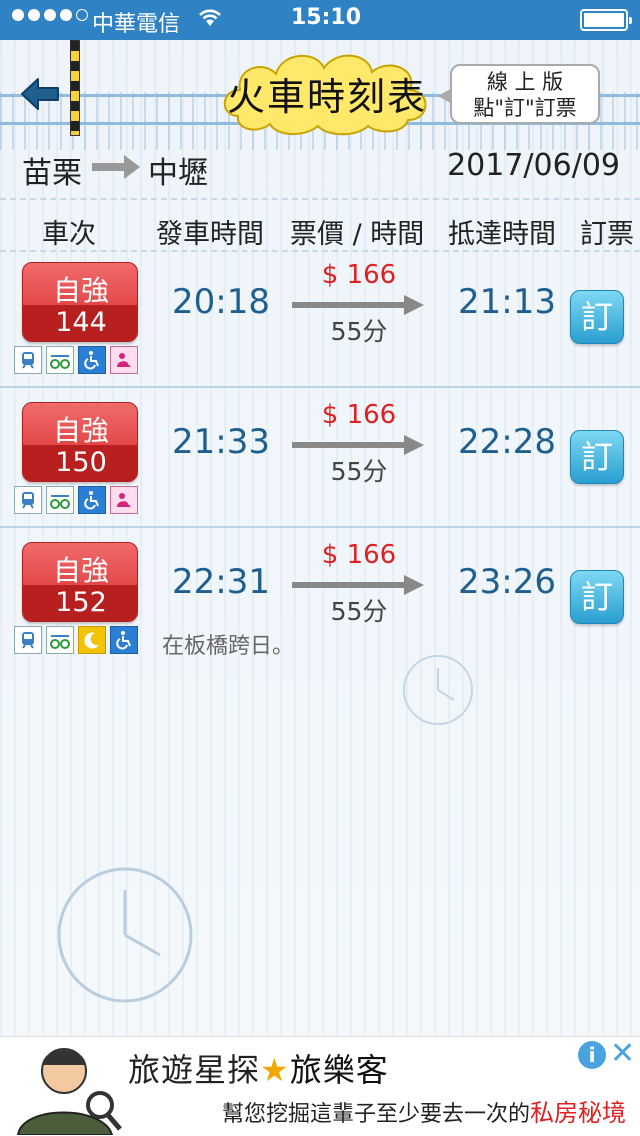 This screenshot has width=640, height=1136. What do you see at coordinates (210, 234) in the screenshot?
I see `column-header-departure: 發車時間` at bounding box center [210, 234].